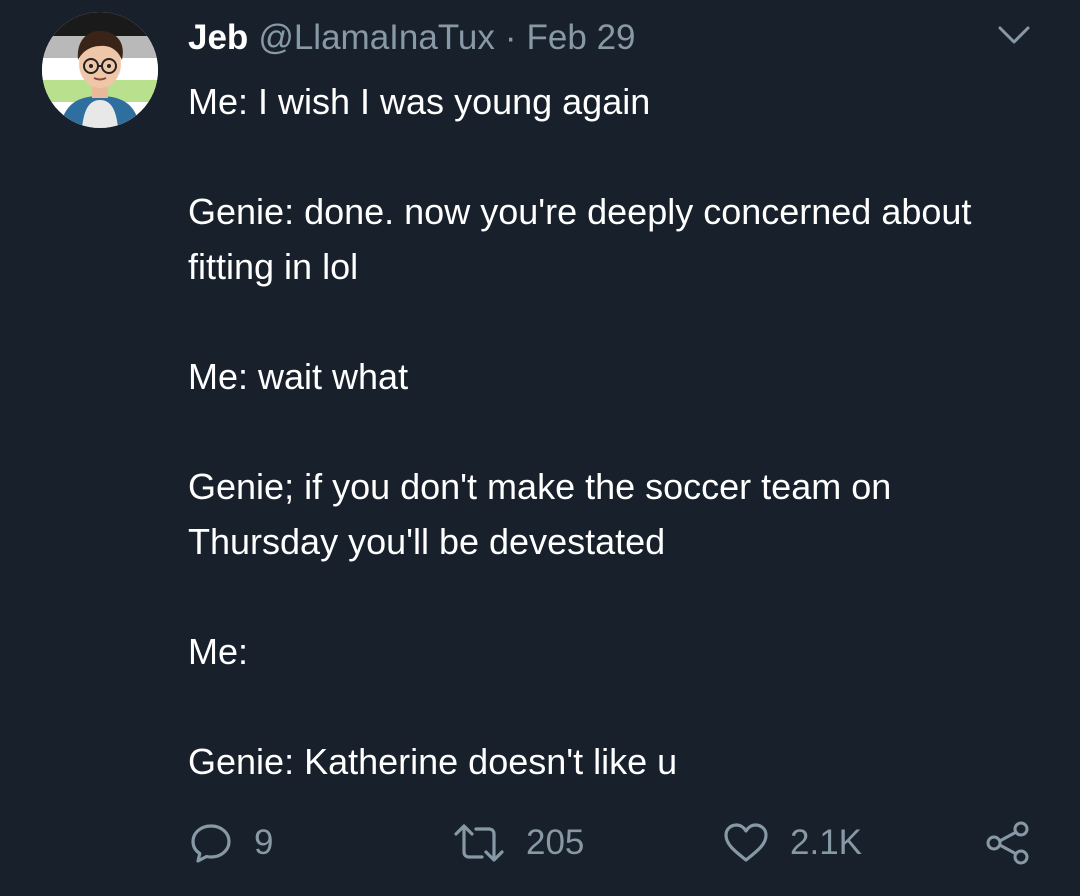 The image size is (1080, 896). I want to click on tweet-paragraph: Me: wait what, so click(298, 376).